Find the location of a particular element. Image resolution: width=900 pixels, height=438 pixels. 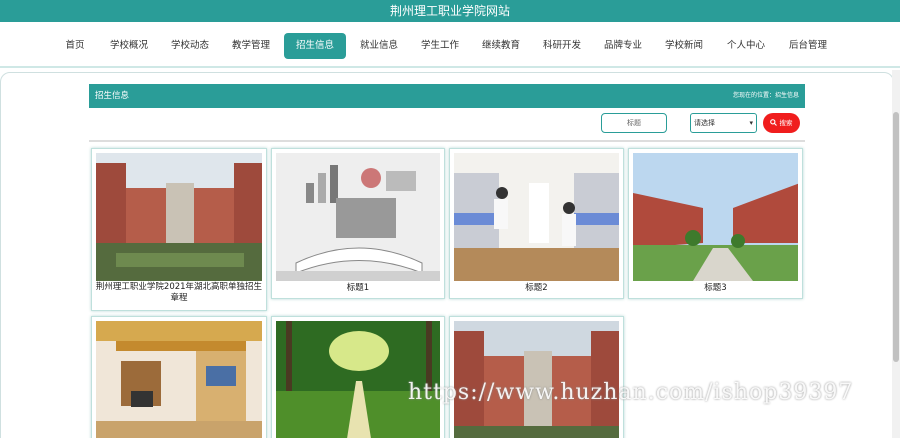

nav-item-personal-center: 个人中心 is located at coordinates (746, 46).